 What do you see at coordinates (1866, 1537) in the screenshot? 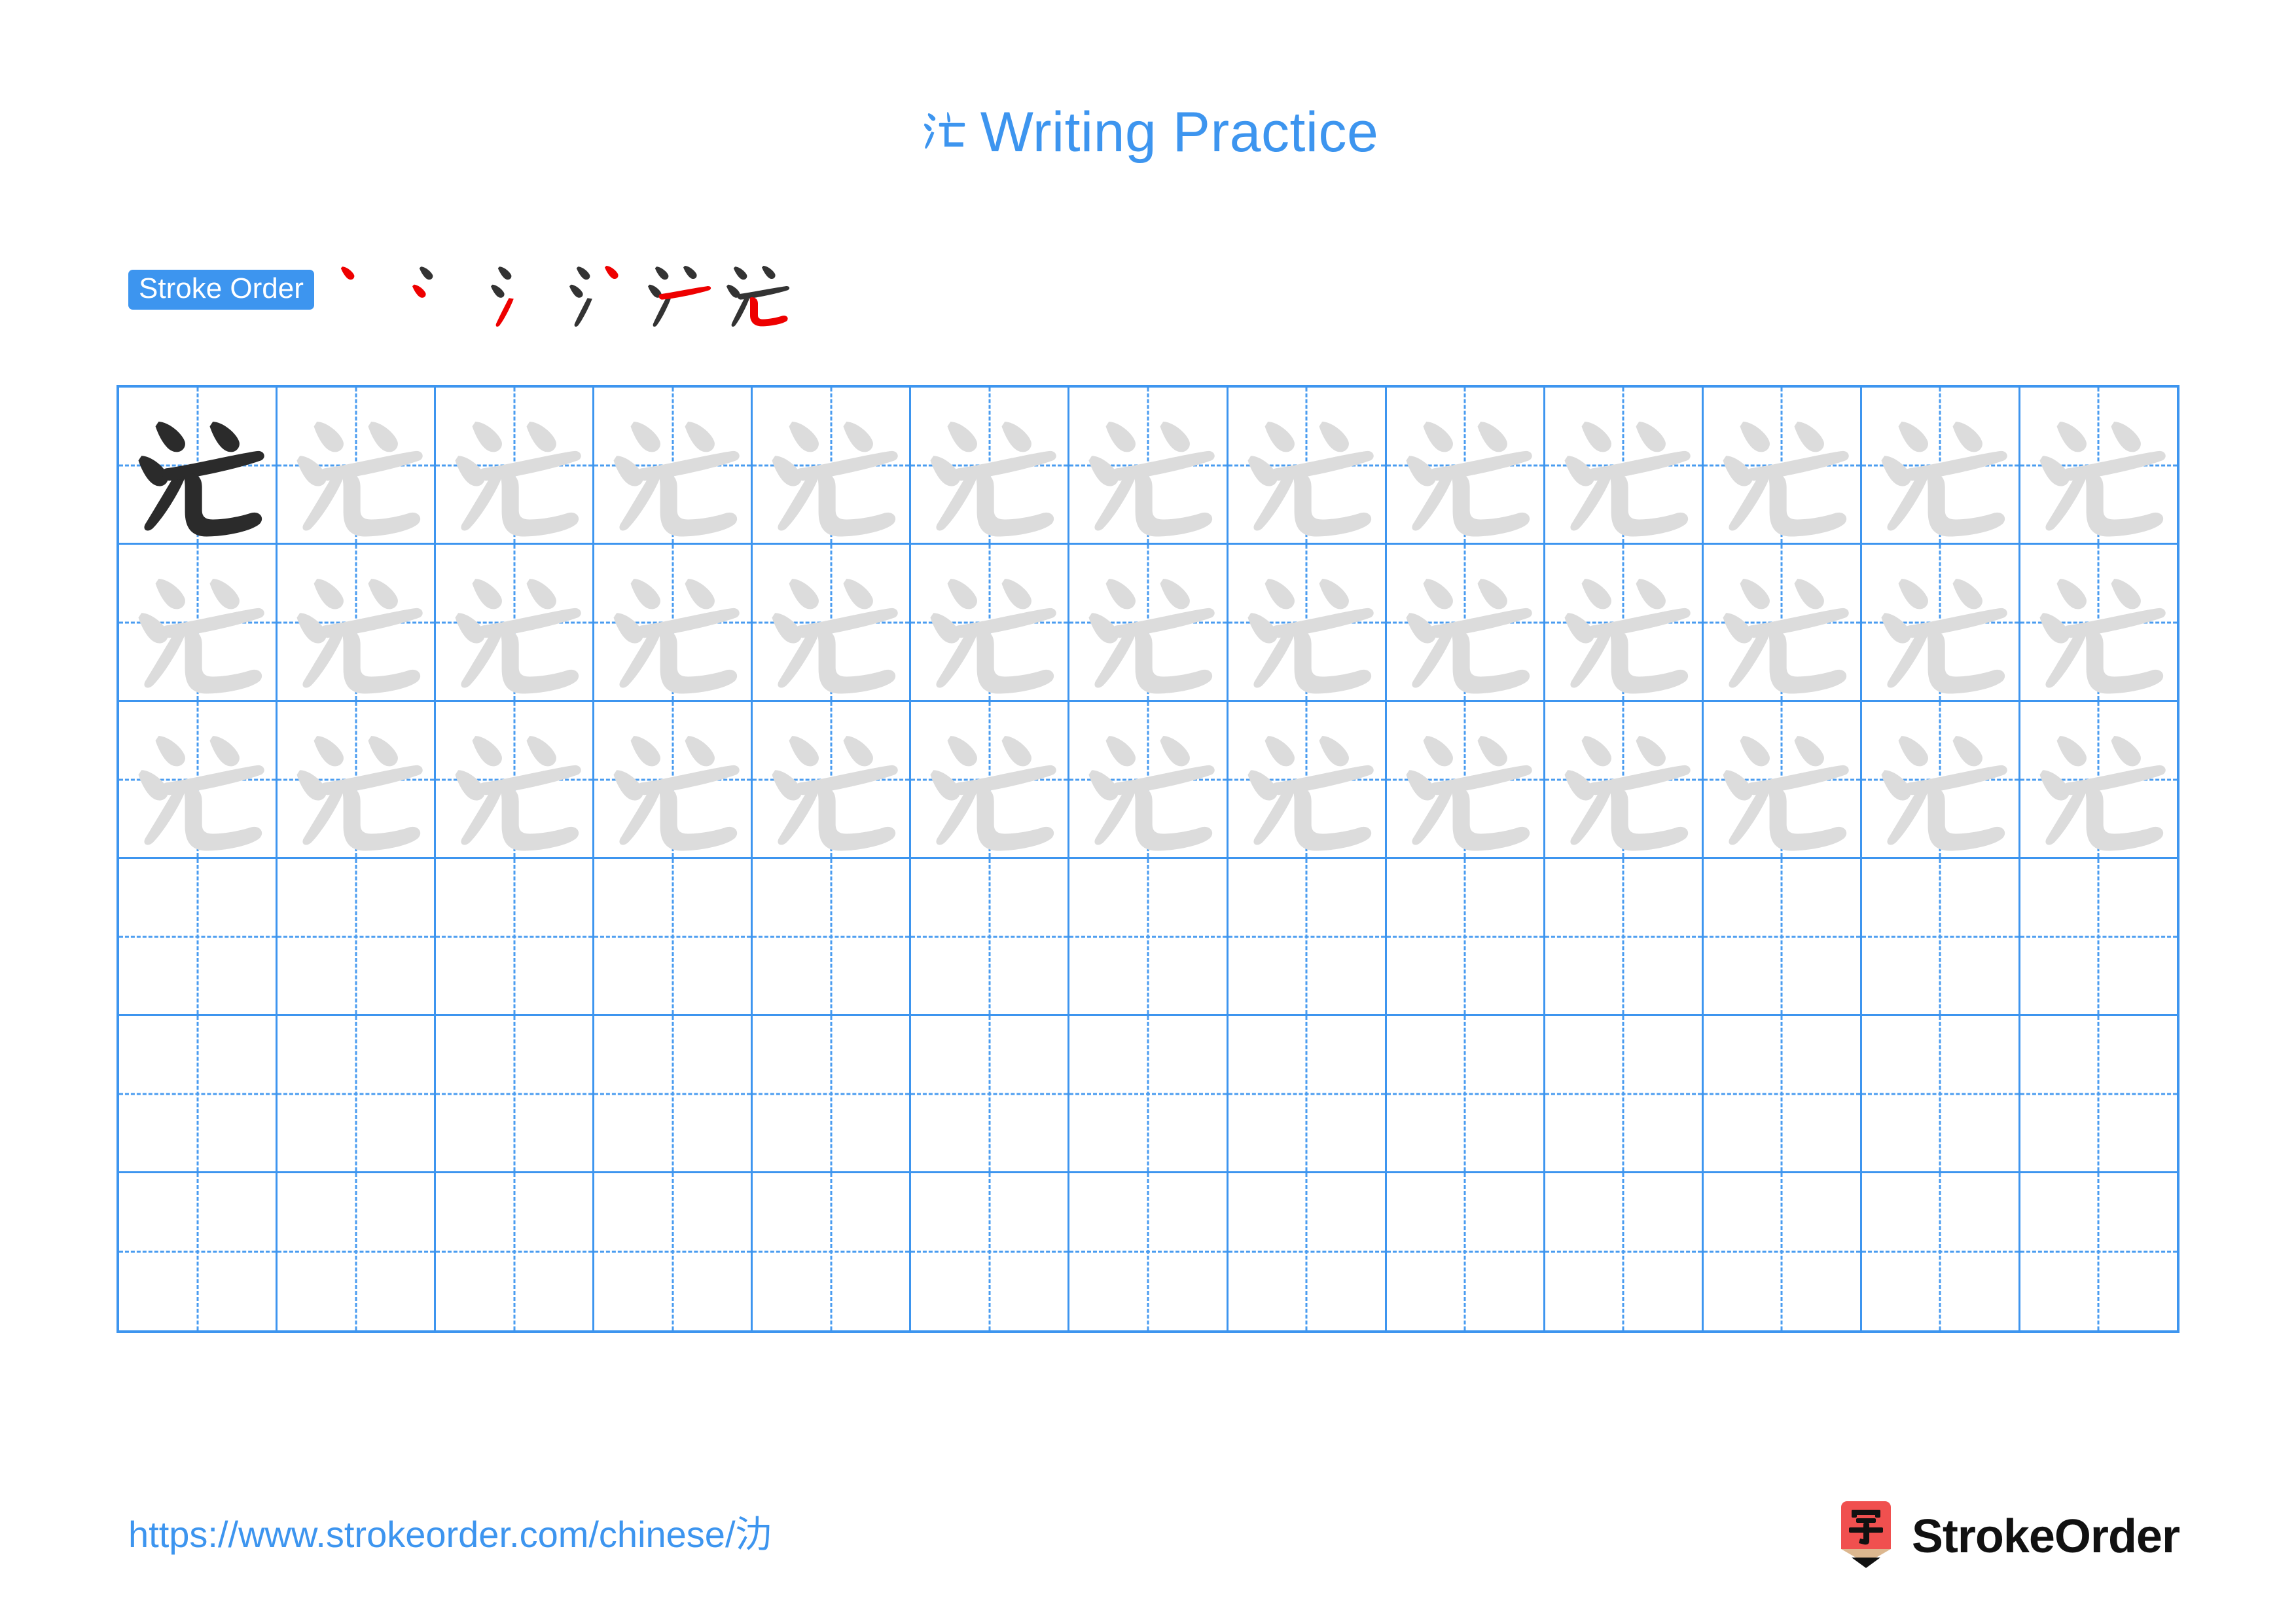
I see `pencil-logo-icon` at bounding box center [1866, 1537].